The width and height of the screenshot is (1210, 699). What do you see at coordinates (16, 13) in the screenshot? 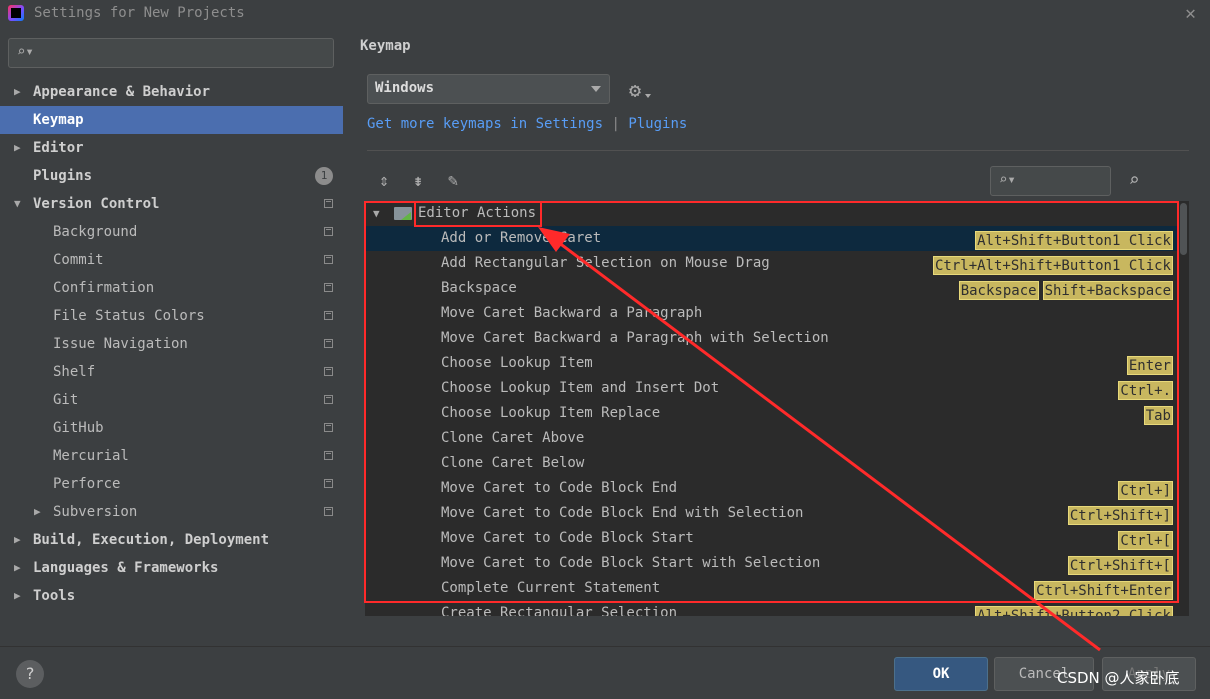
I see `intellij-logo-icon` at bounding box center [16, 13].